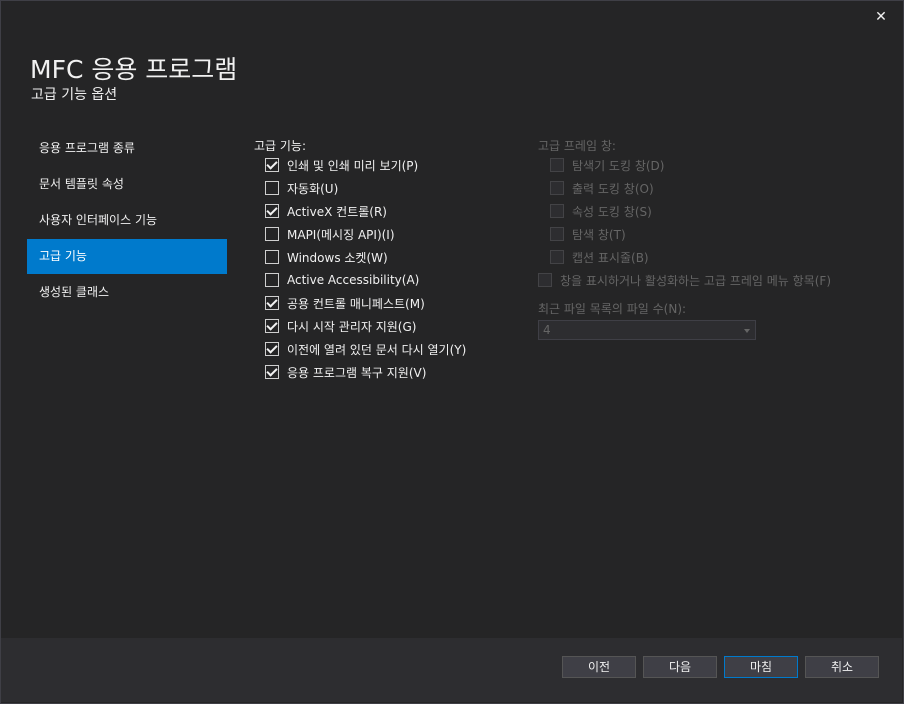 The image size is (904, 704). What do you see at coordinates (353, 280) in the screenshot?
I see `option-label: Active Accessibility(A)` at bounding box center [353, 280].